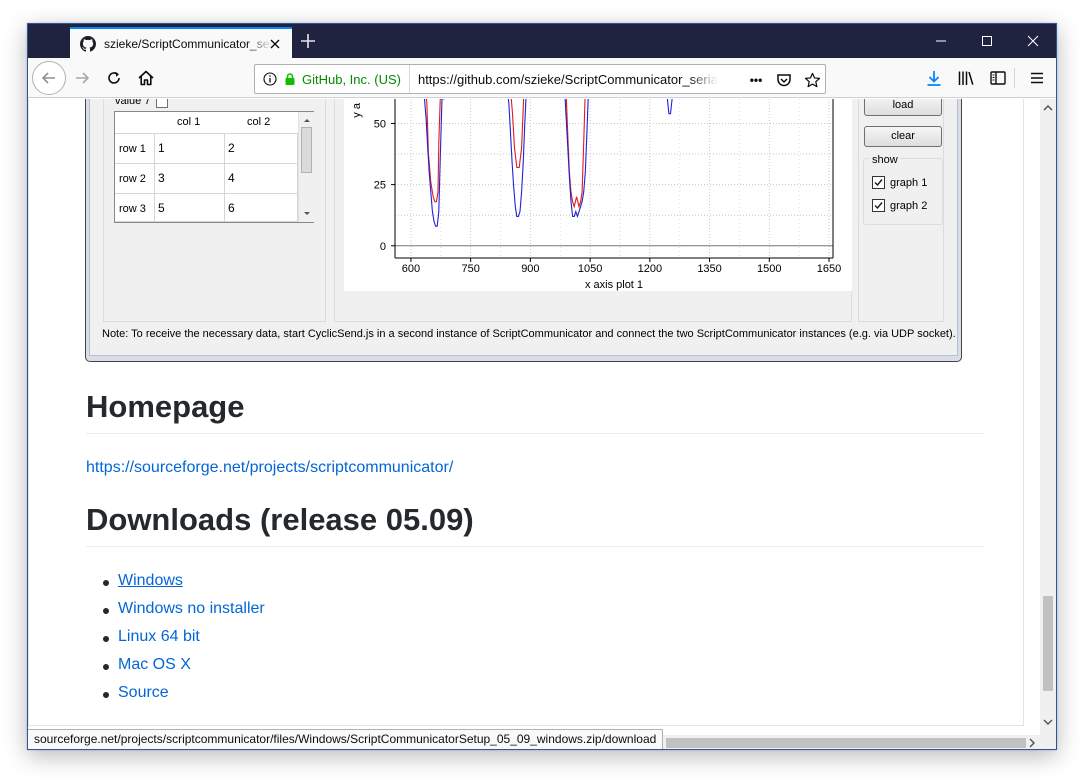  I want to click on scroll-down-button, so click(1048, 722).